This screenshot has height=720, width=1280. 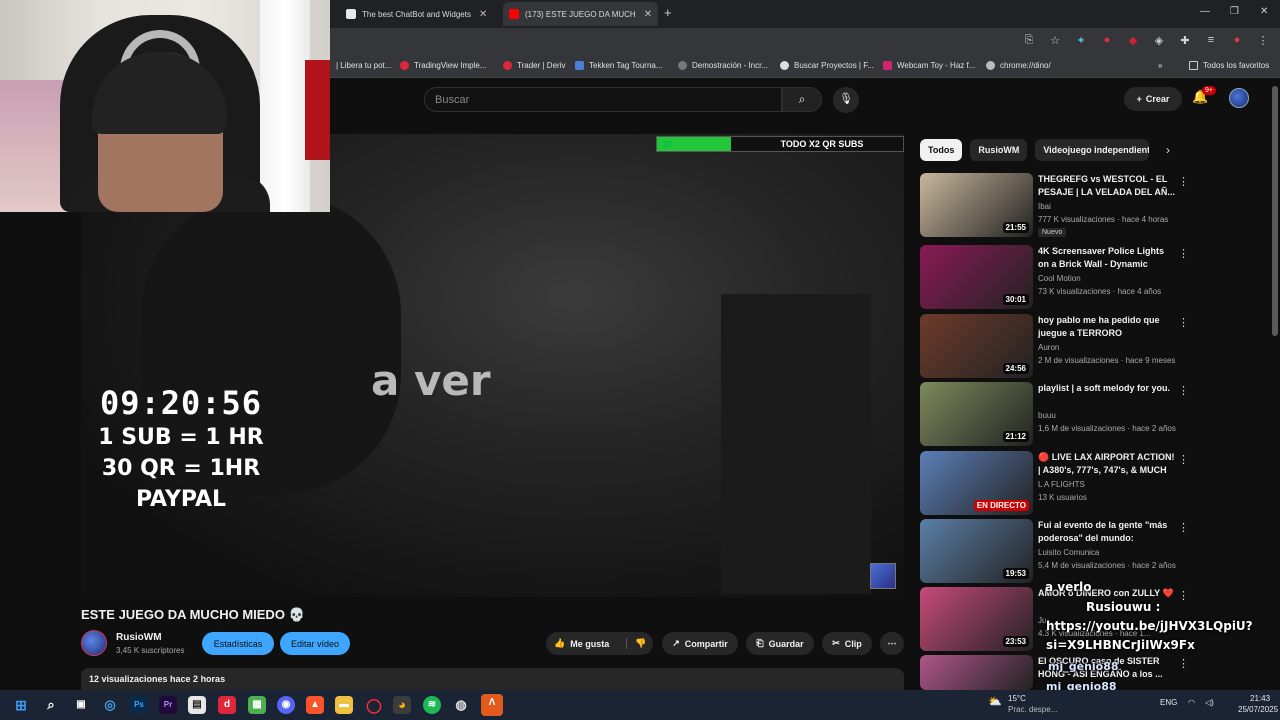 What do you see at coordinates (344, 705) in the screenshot?
I see `folder-icon: ▬` at bounding box center [344, 705].